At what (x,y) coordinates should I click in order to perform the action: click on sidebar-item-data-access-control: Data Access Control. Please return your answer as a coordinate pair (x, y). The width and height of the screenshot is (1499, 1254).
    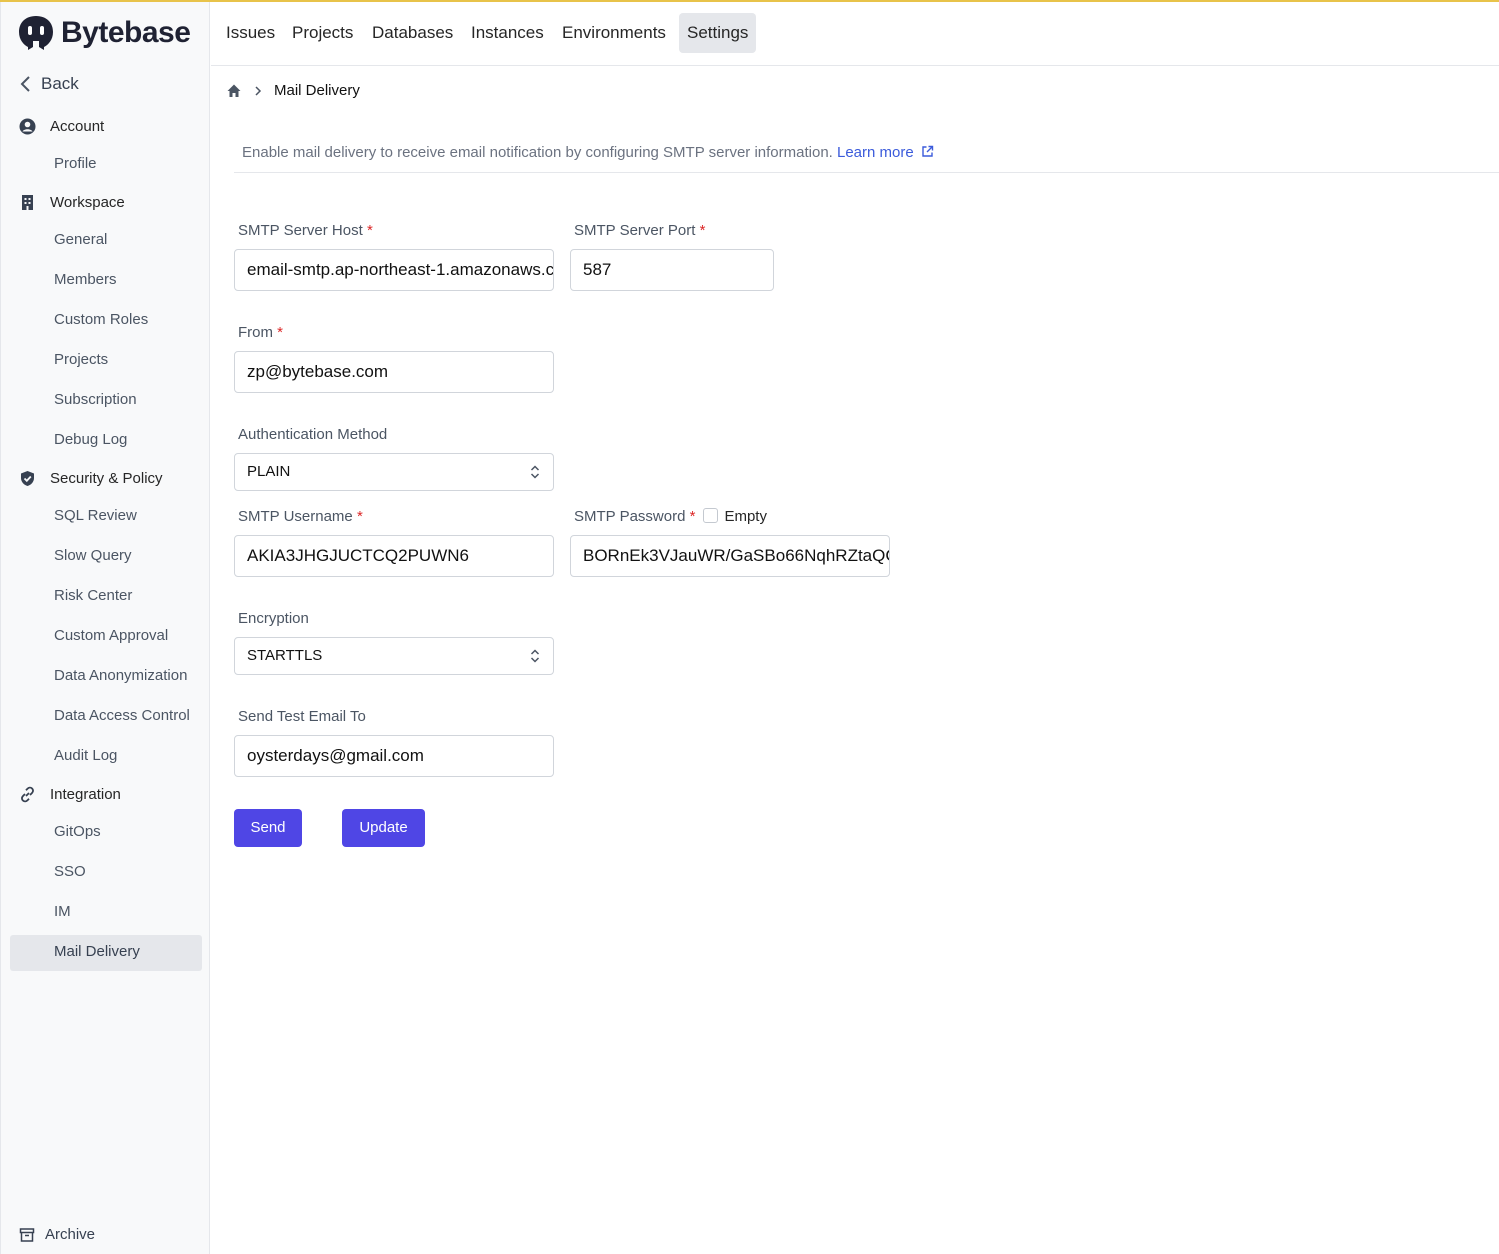
    Looking at the image, I should click on (122, 715).